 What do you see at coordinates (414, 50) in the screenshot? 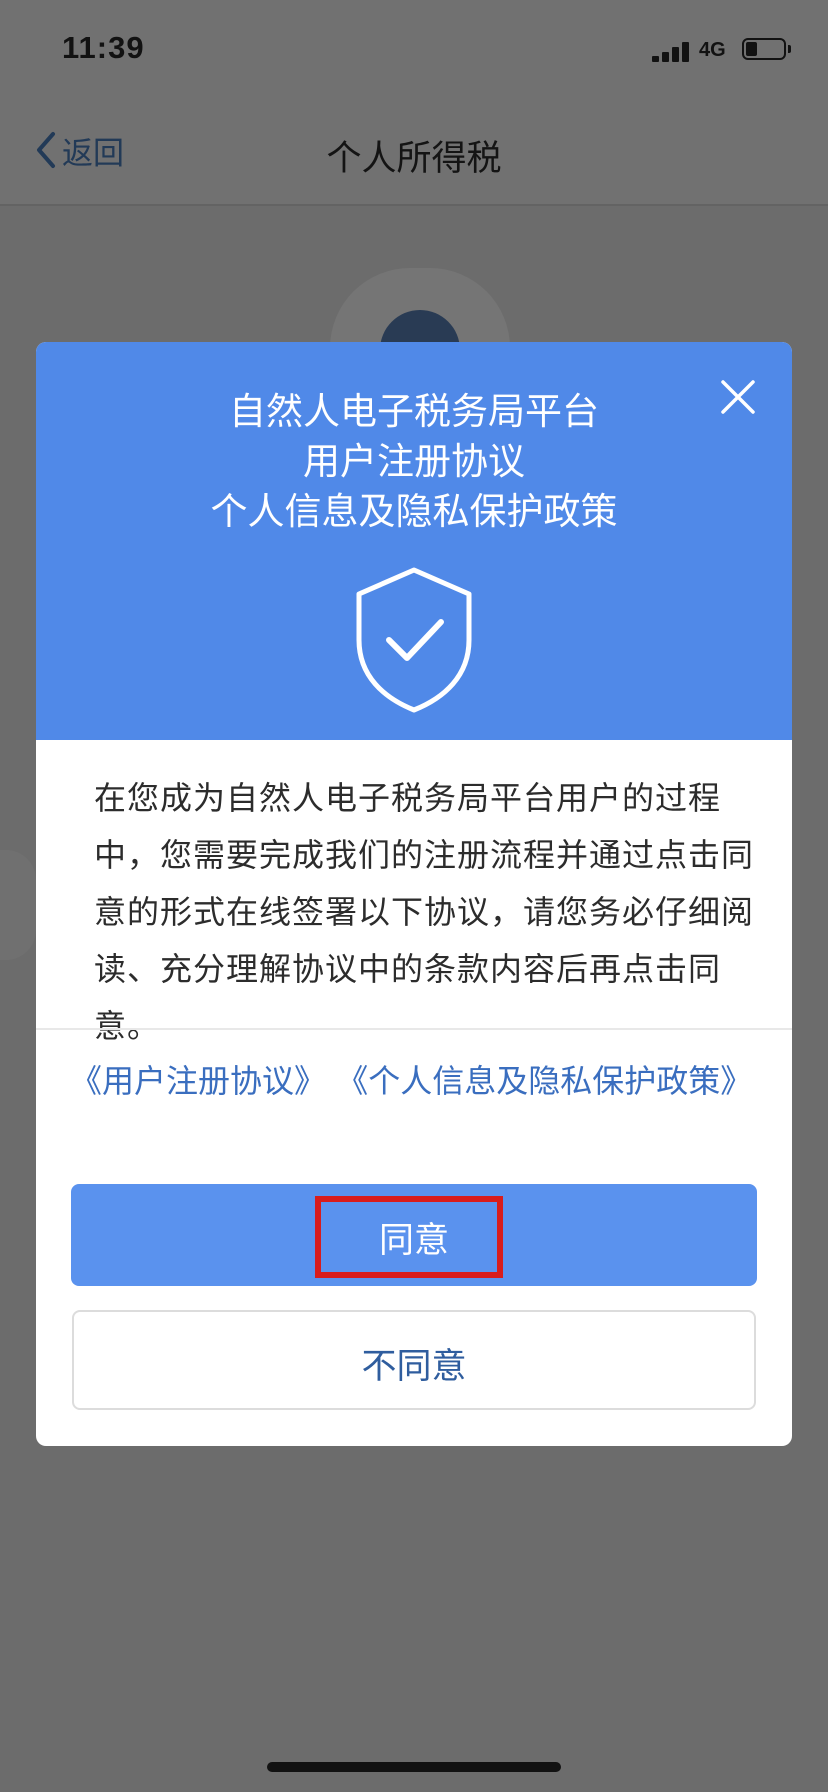
I see `status-bar: 11:39 4G` at bounding box center [414, 50].